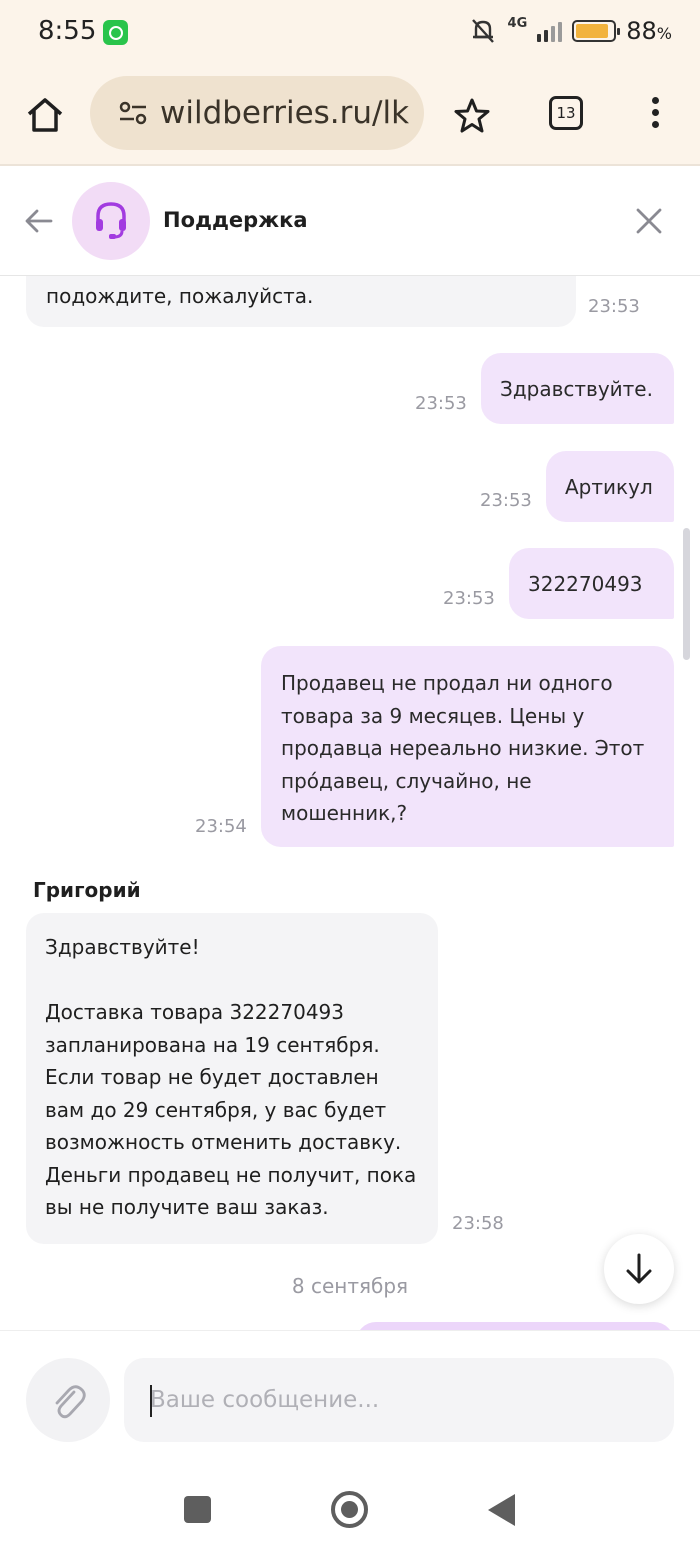 This screenshot has height=1556, width=700. What do you see at coordinates (515, 1326) in the screenshot?
I see `message-bubble-outgoing-partial` at bounding box center [515, 1326].